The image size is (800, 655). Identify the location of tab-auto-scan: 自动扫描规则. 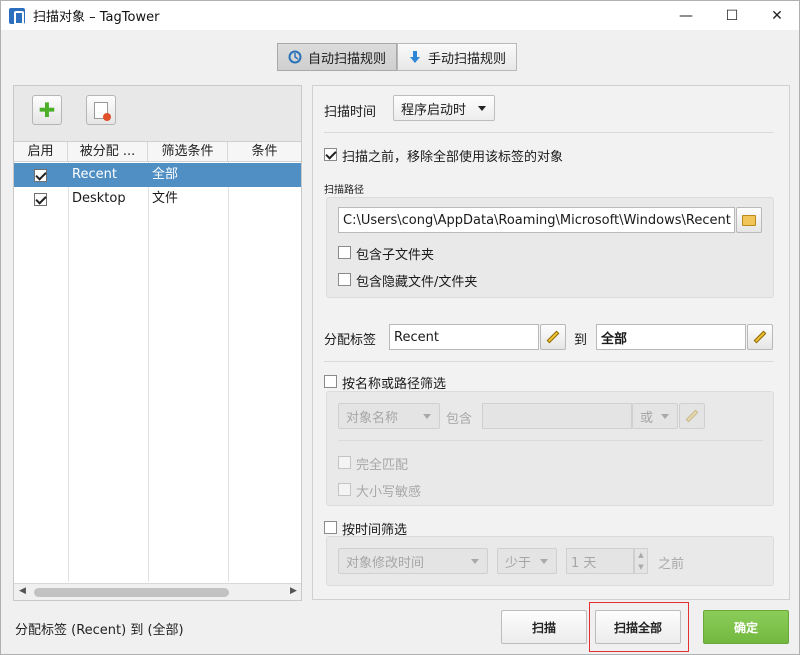
(337, 57).